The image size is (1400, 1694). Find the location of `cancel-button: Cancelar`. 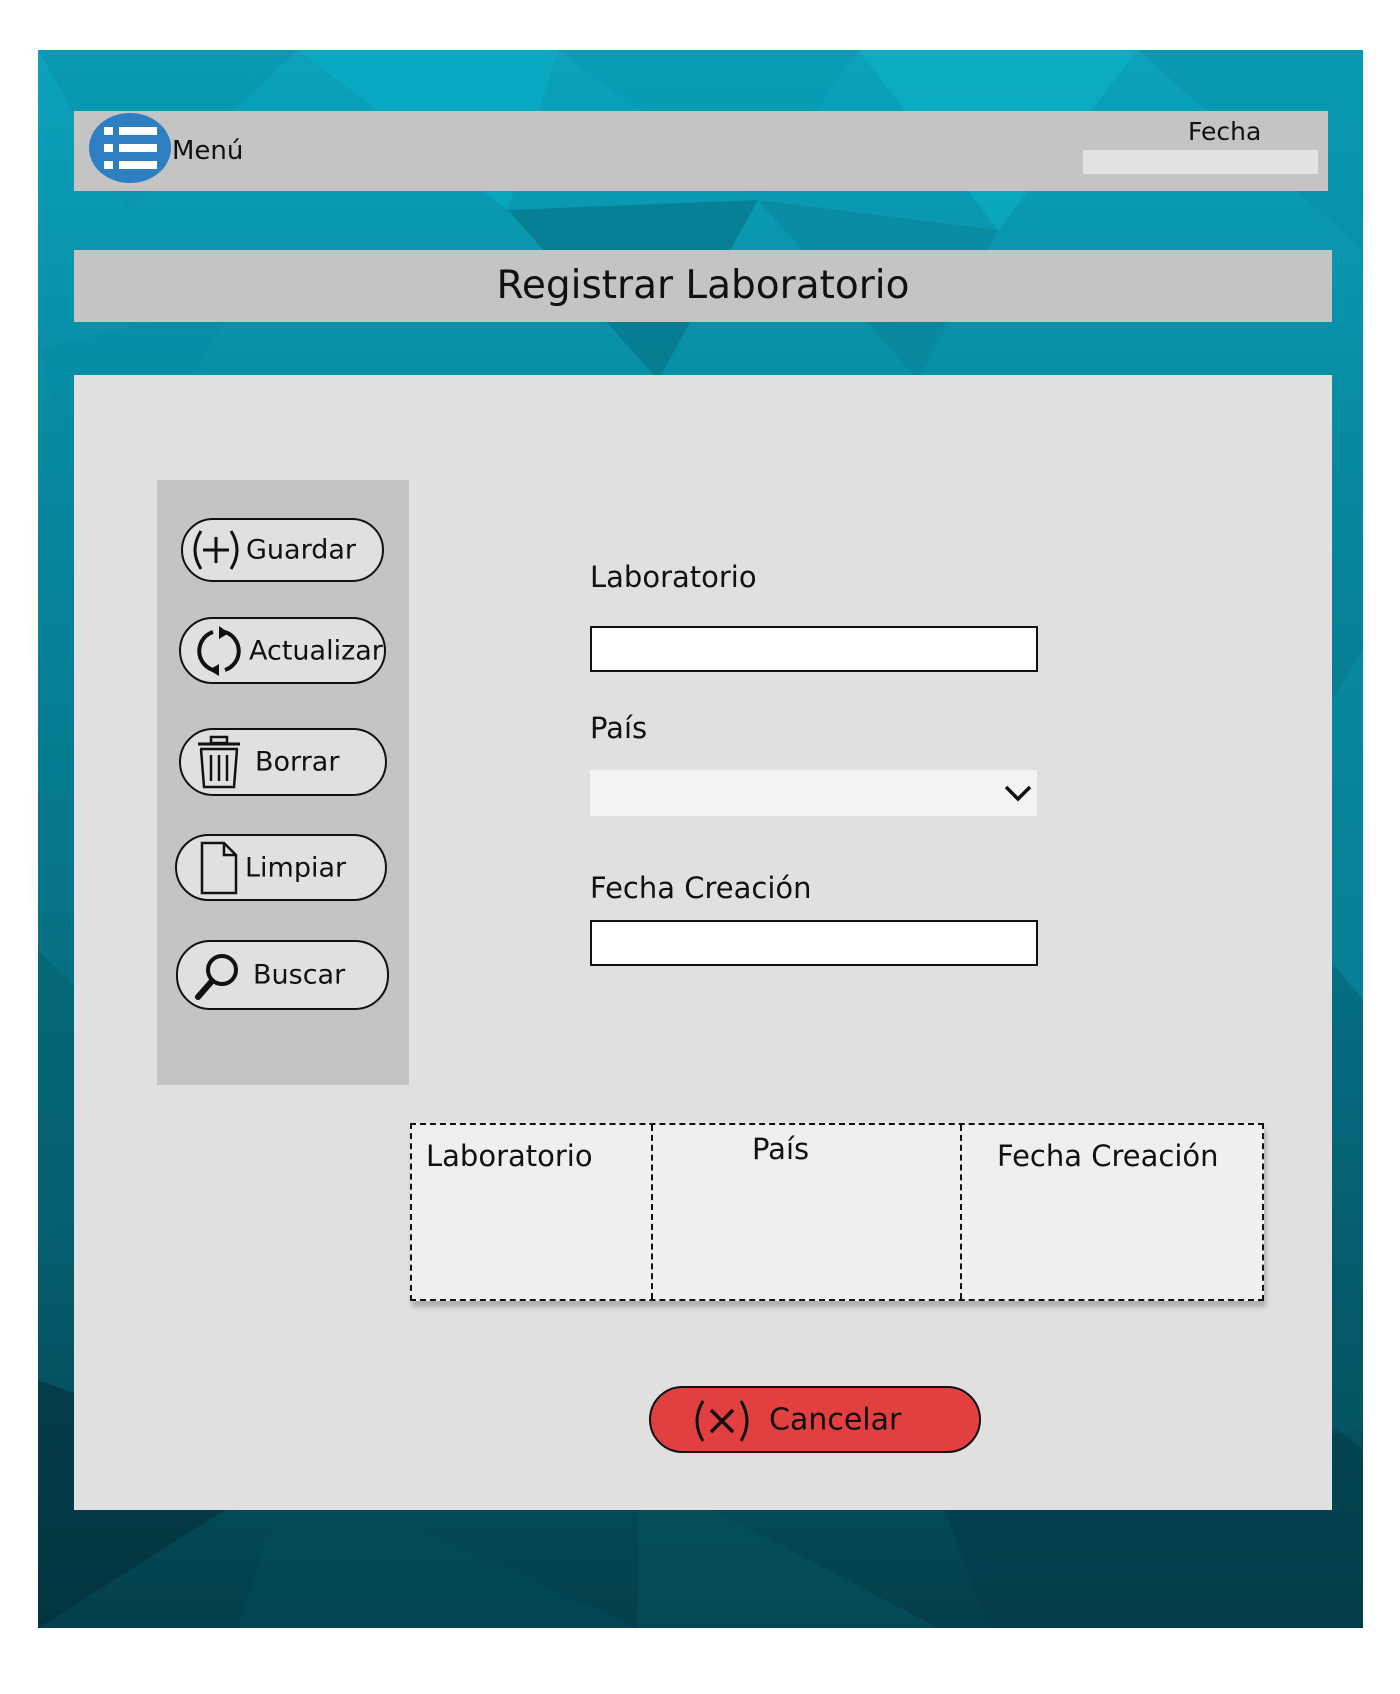

cancel-button: Cancelar is located at coordinates (815, 1419).